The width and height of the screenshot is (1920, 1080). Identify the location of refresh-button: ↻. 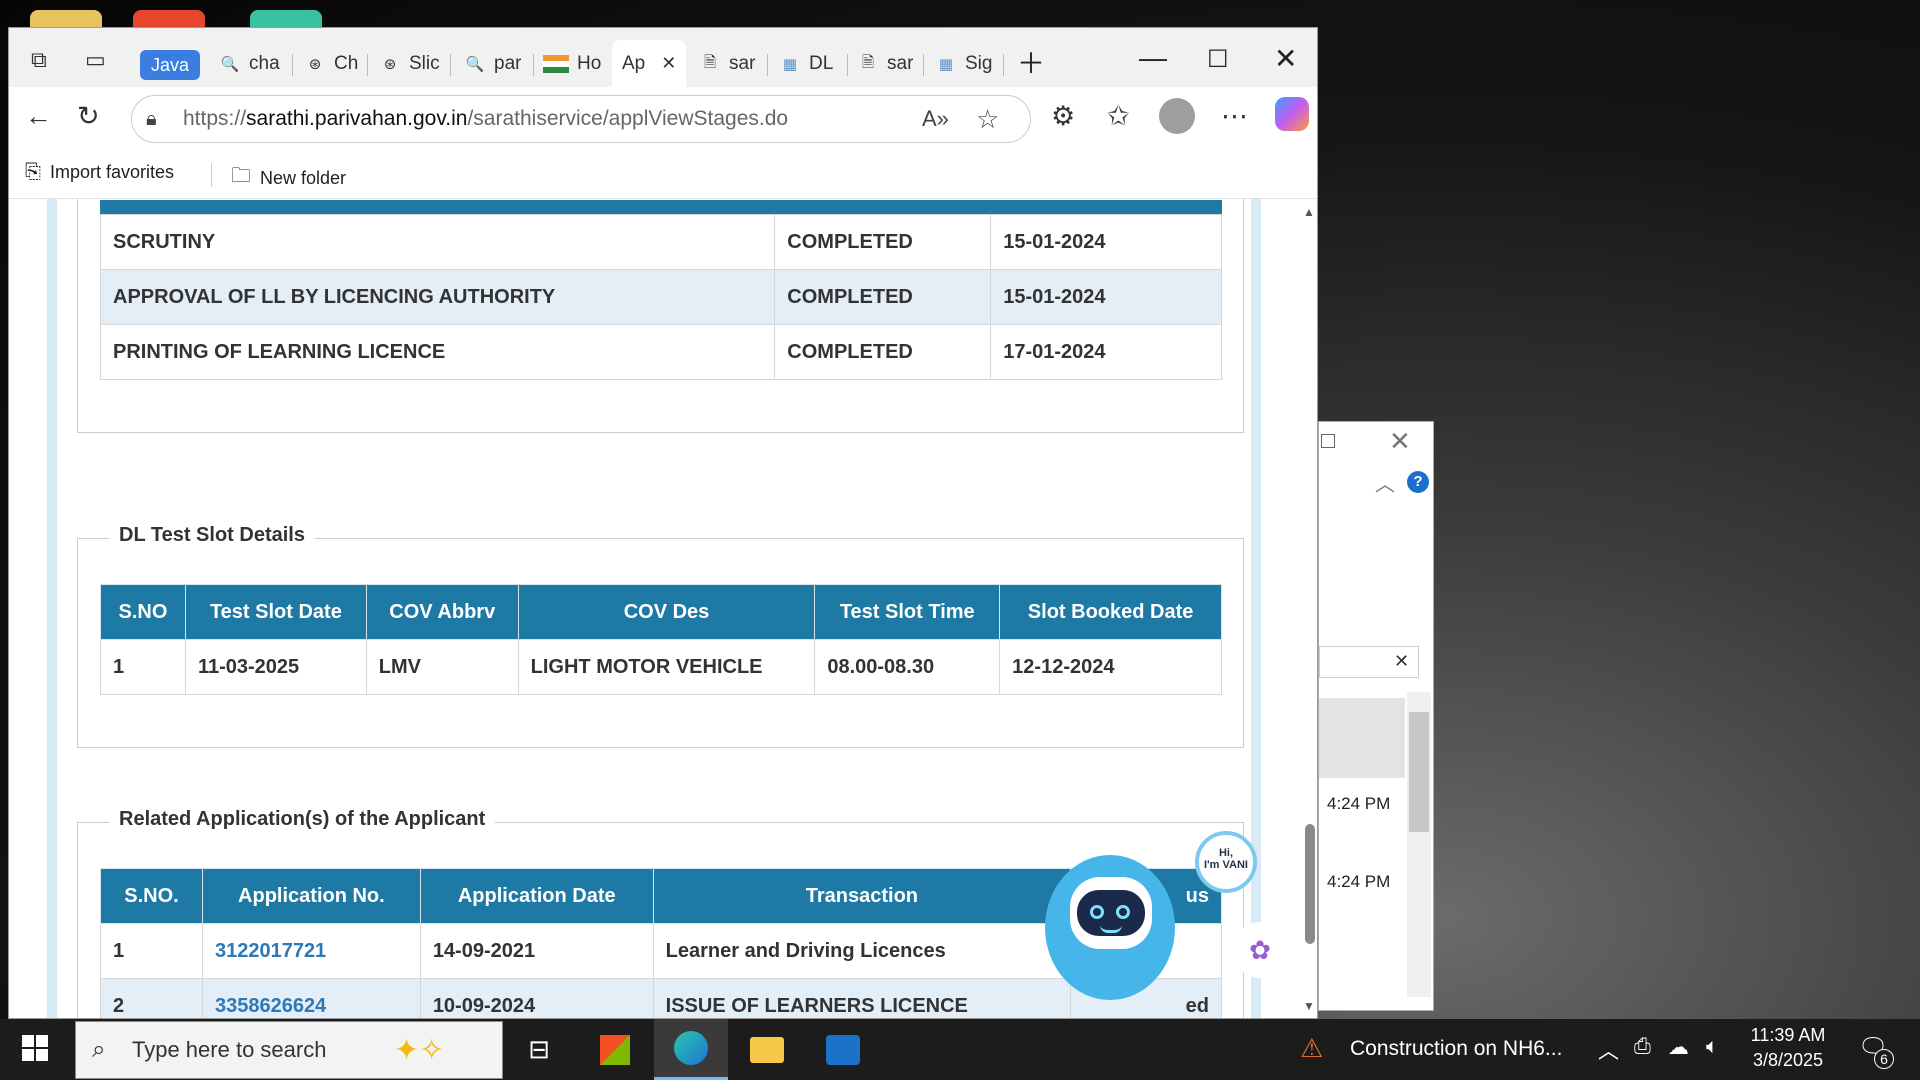
(88, 116).